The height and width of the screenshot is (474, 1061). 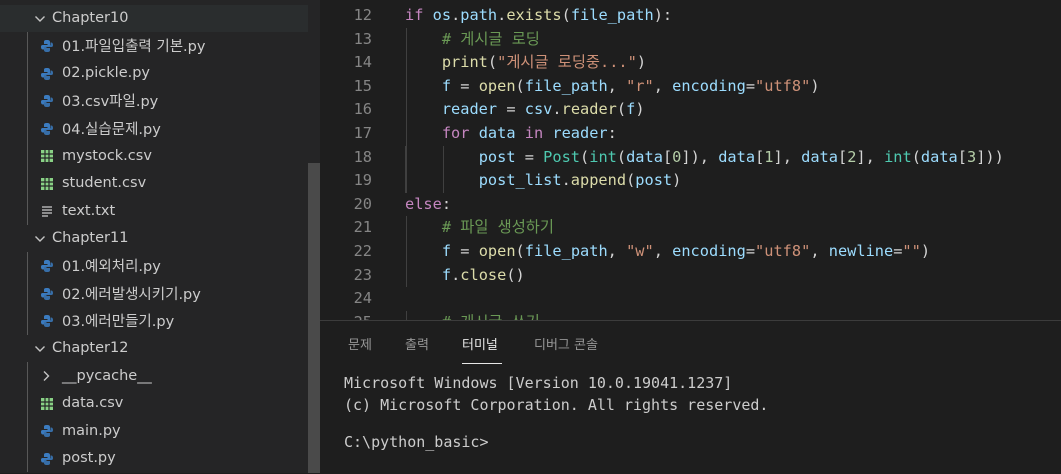 What do you see at coordinates (911, 251) in the screenshot?
I see `code-token: ""` at bounding box center [911, 251].